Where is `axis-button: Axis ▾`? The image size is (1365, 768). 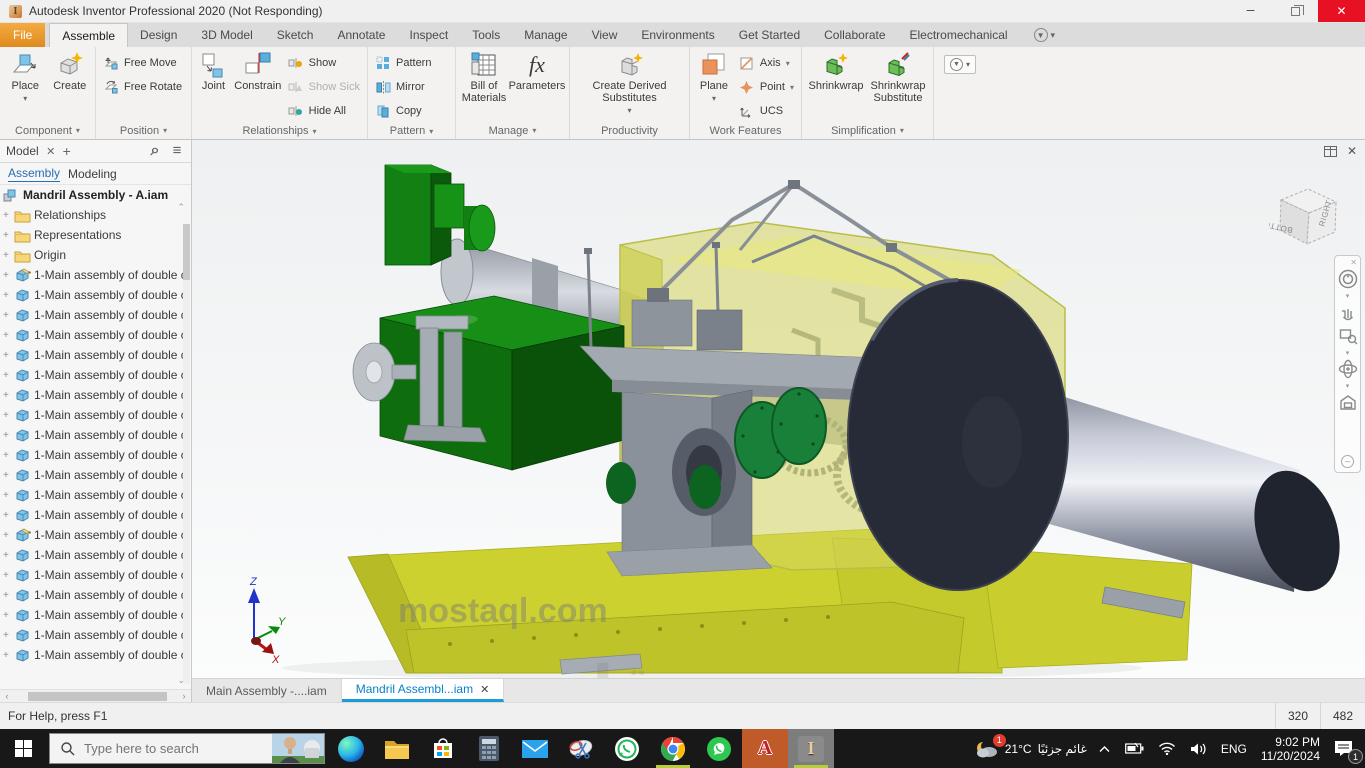
axis-button: Axis ▾ is located at coordinates (766, 63).